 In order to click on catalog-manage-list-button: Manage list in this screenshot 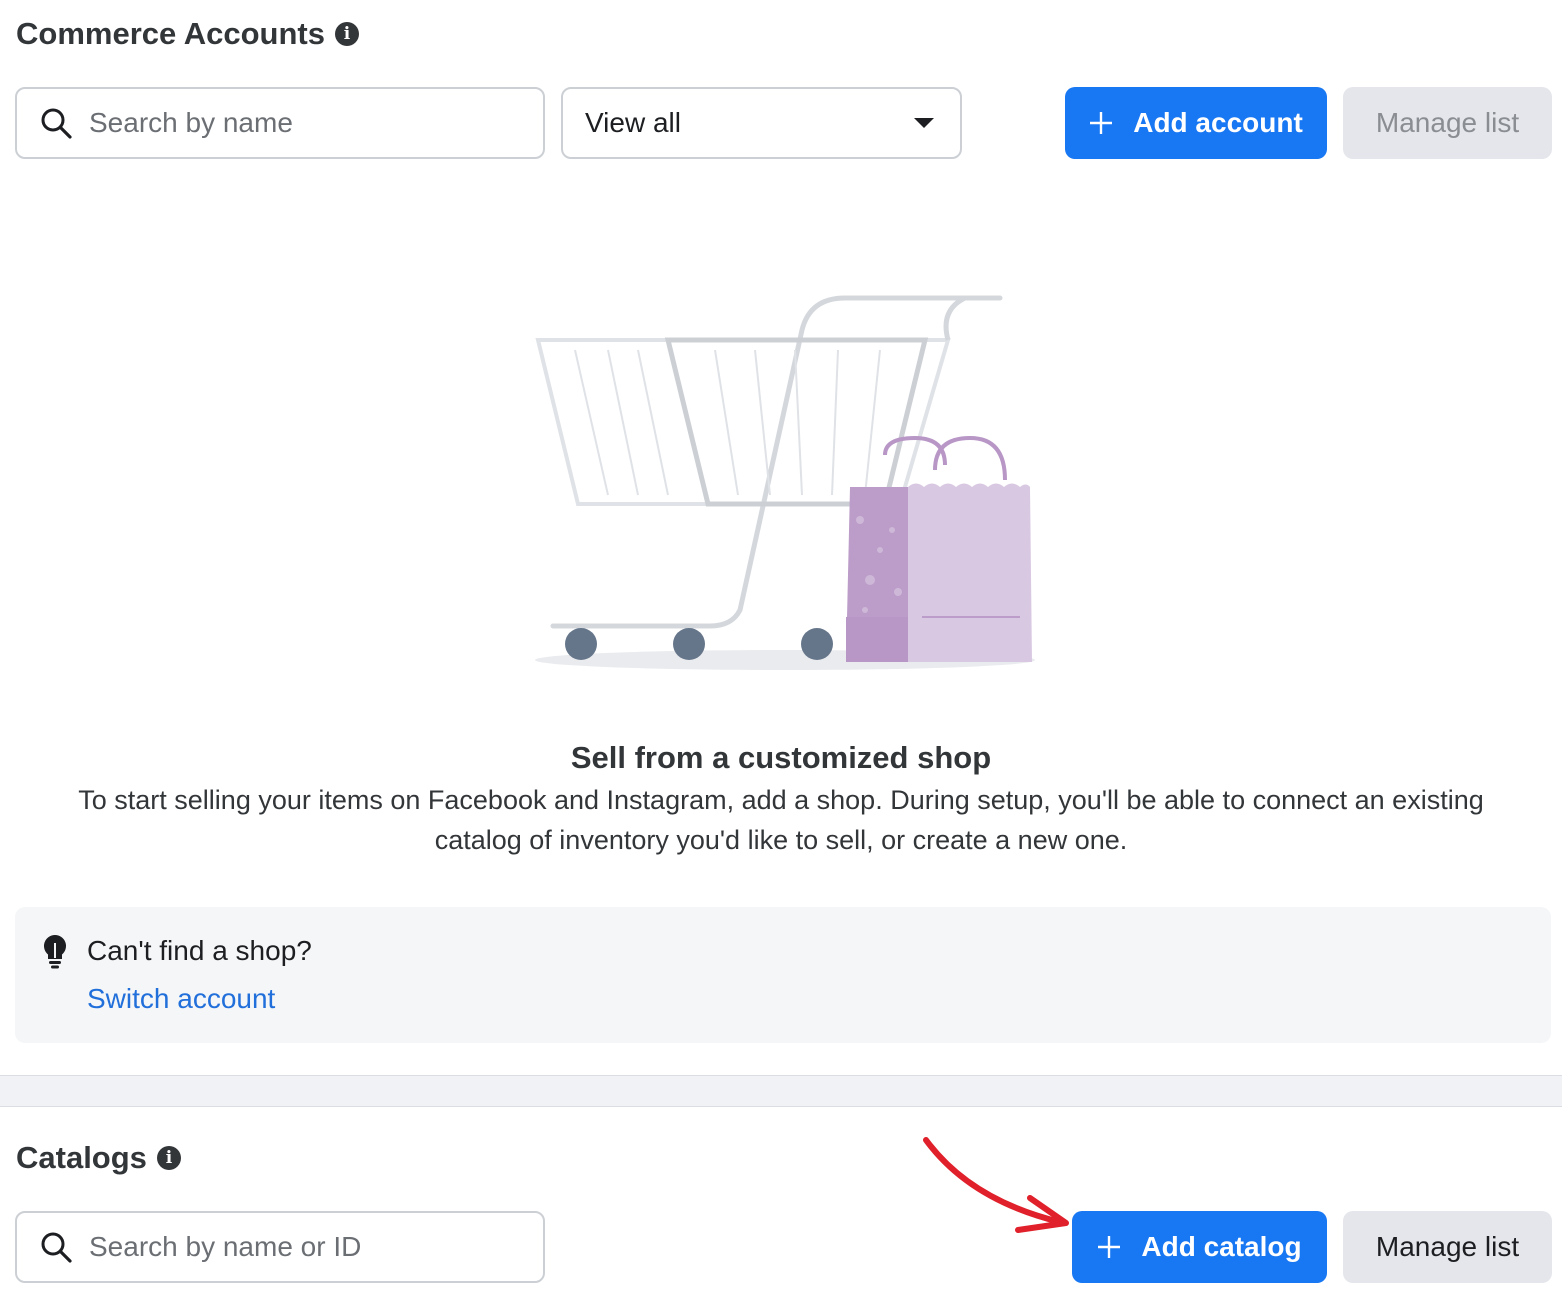, I will do `click(1447, 1247)`.